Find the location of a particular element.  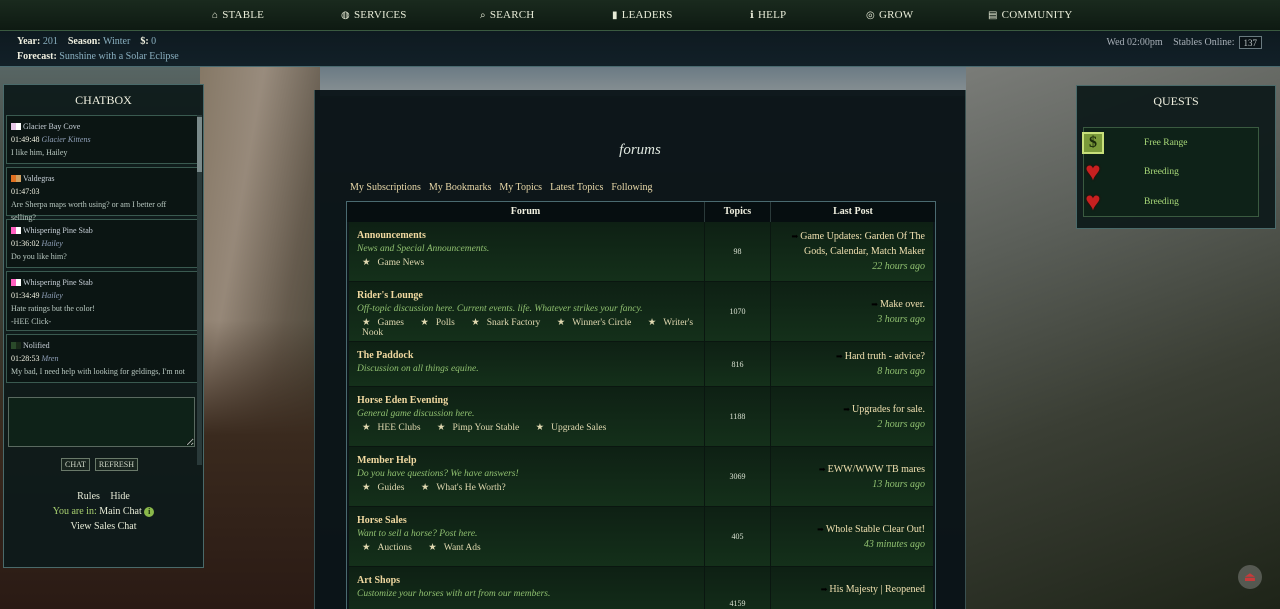

subnav-latest-topics: Latest Topics is located at coordinates (576, 187).